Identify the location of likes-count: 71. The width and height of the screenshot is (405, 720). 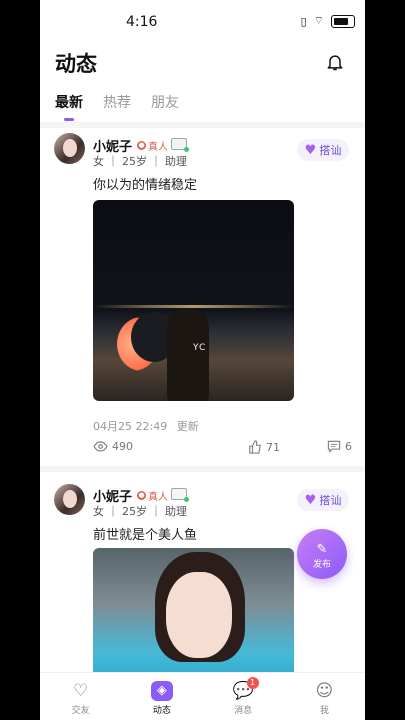
(273, 447).